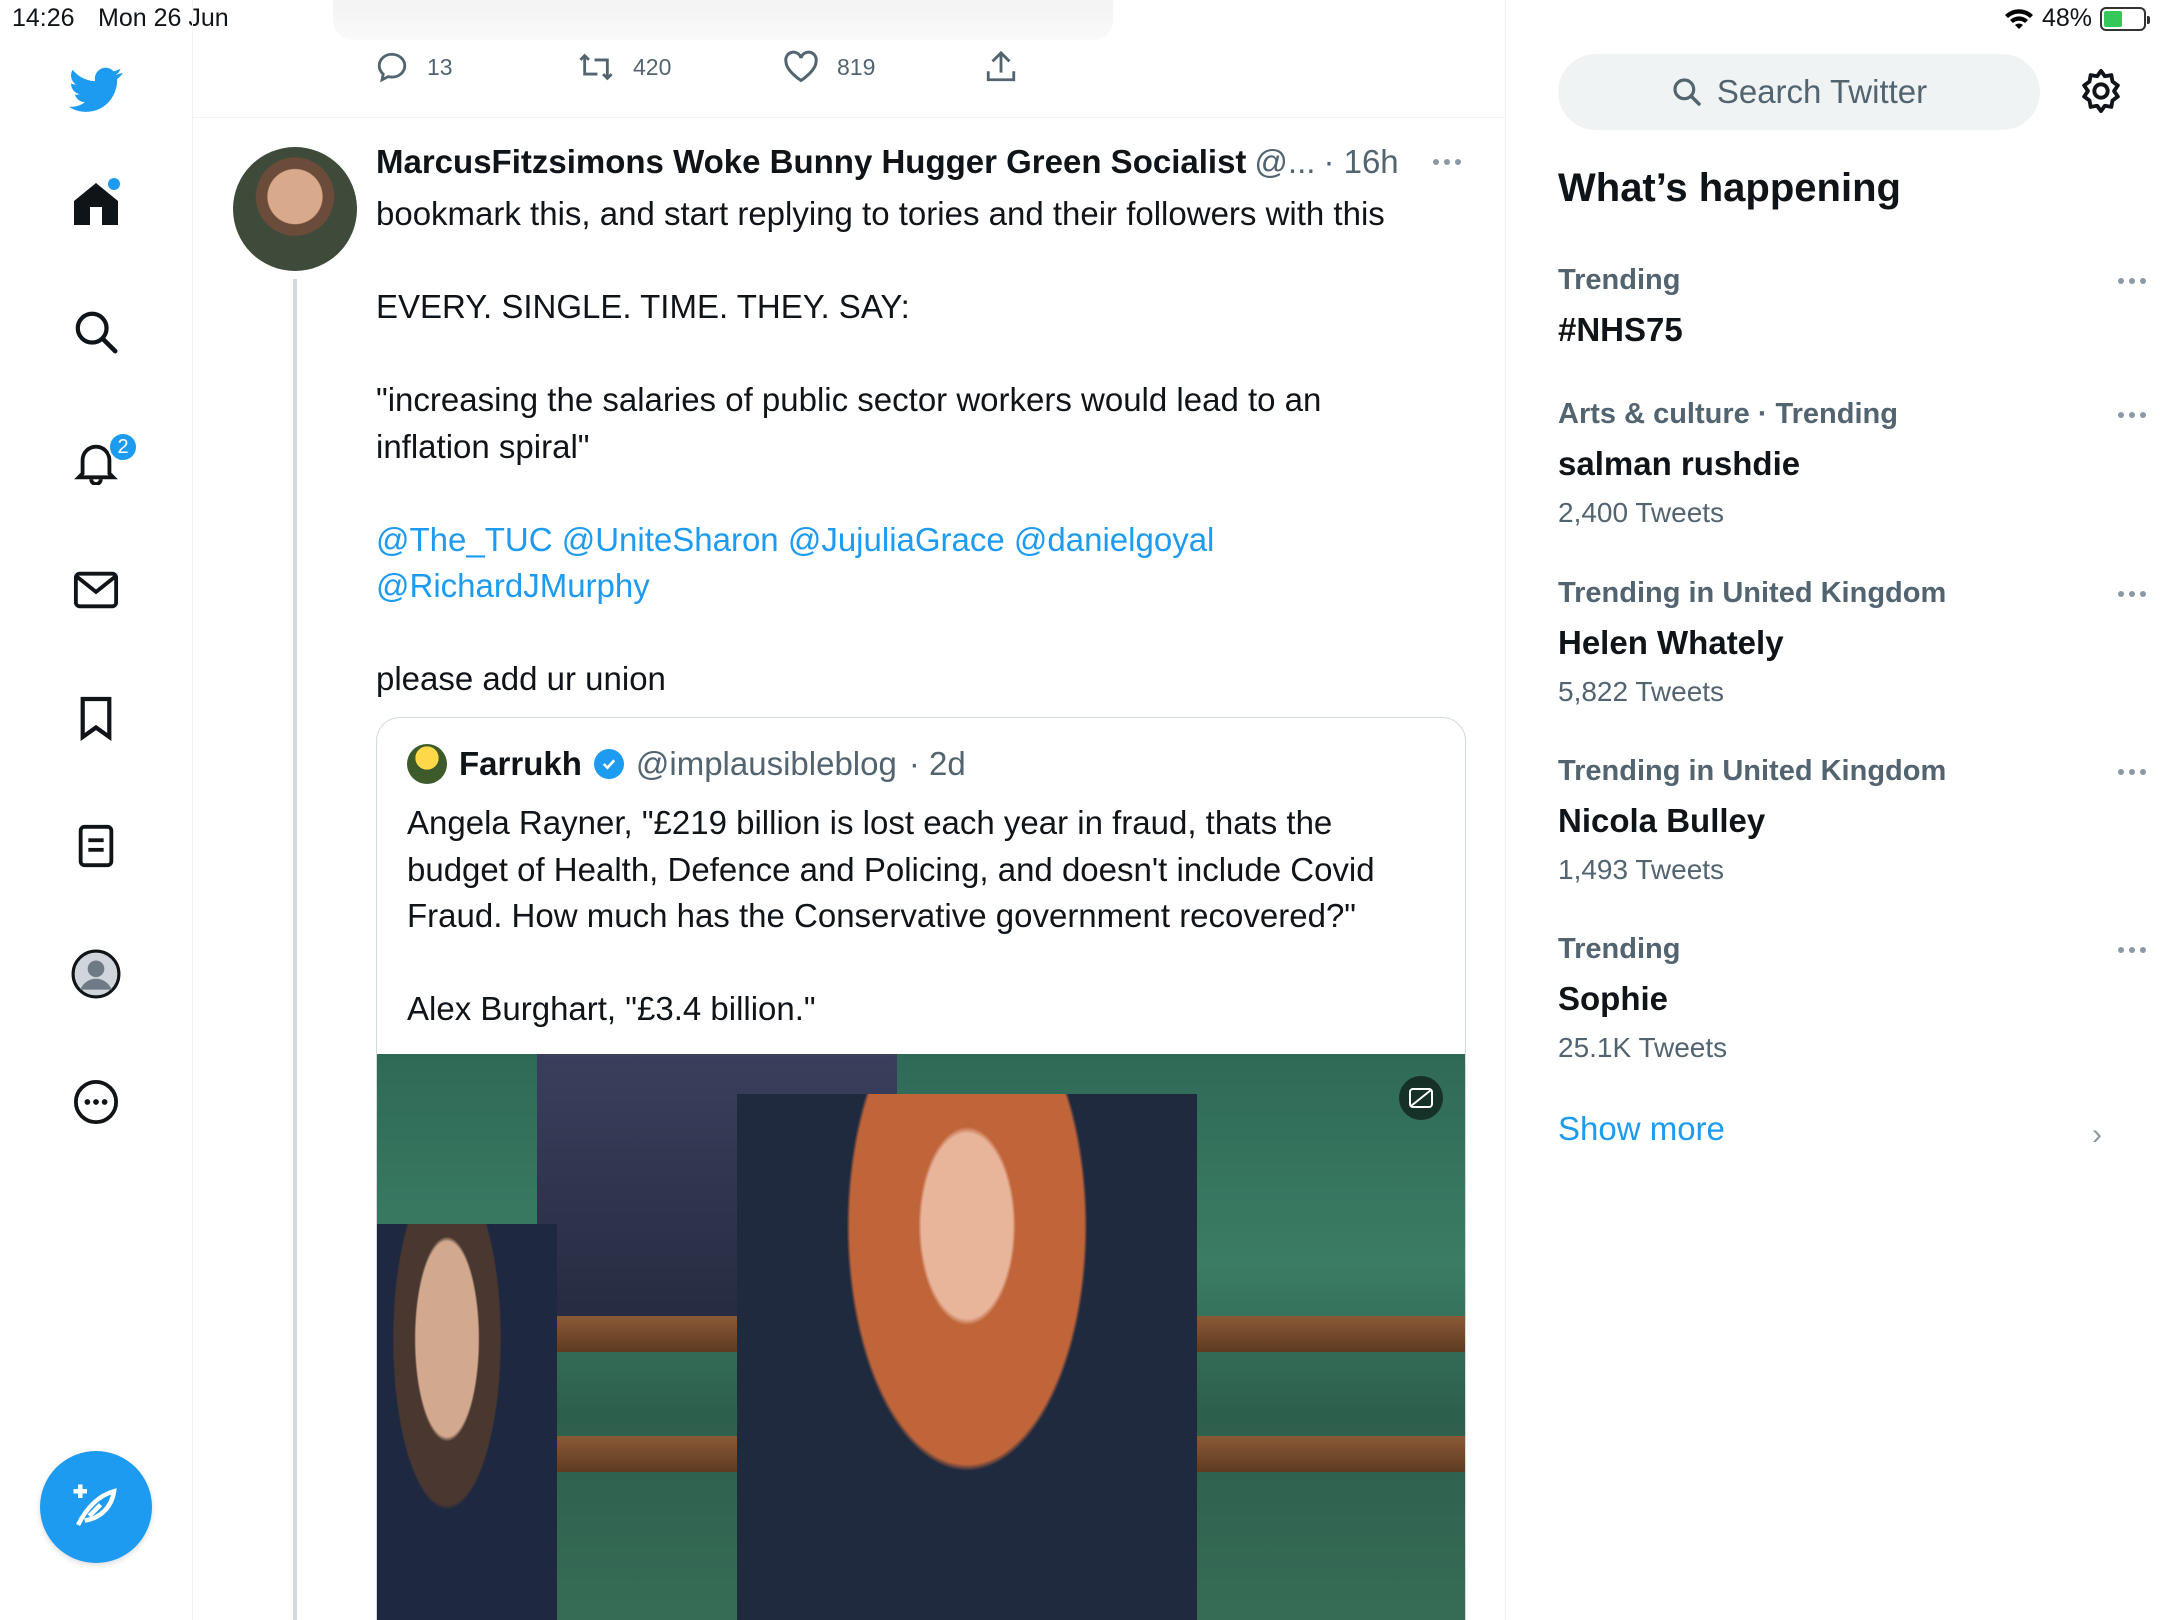 This screenshot has width=2160, height=1620. Describe the element at coordinates (96, 810) in the screenshot. I see `side-nav: 2` at that location.